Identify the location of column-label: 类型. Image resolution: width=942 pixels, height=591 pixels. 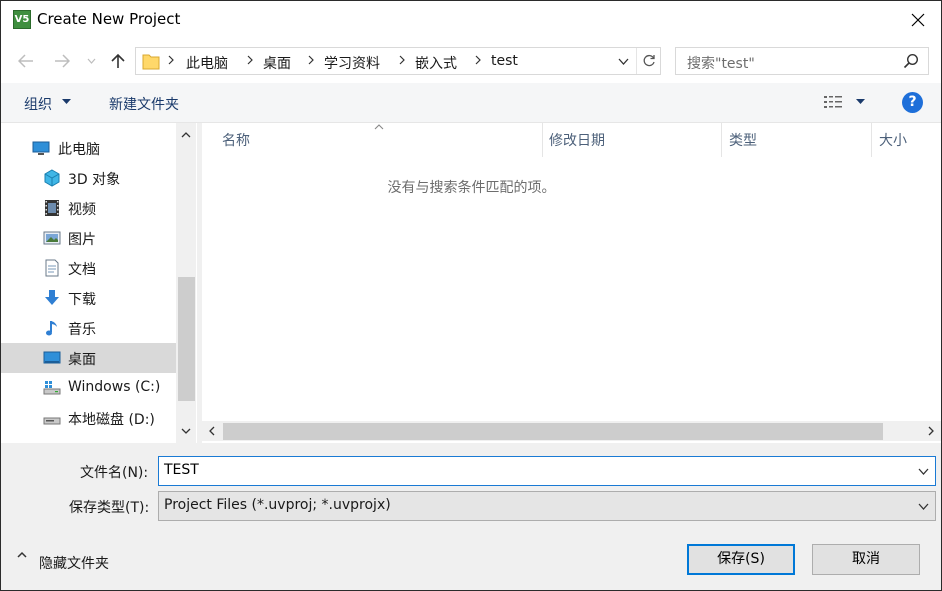
(743, 141).